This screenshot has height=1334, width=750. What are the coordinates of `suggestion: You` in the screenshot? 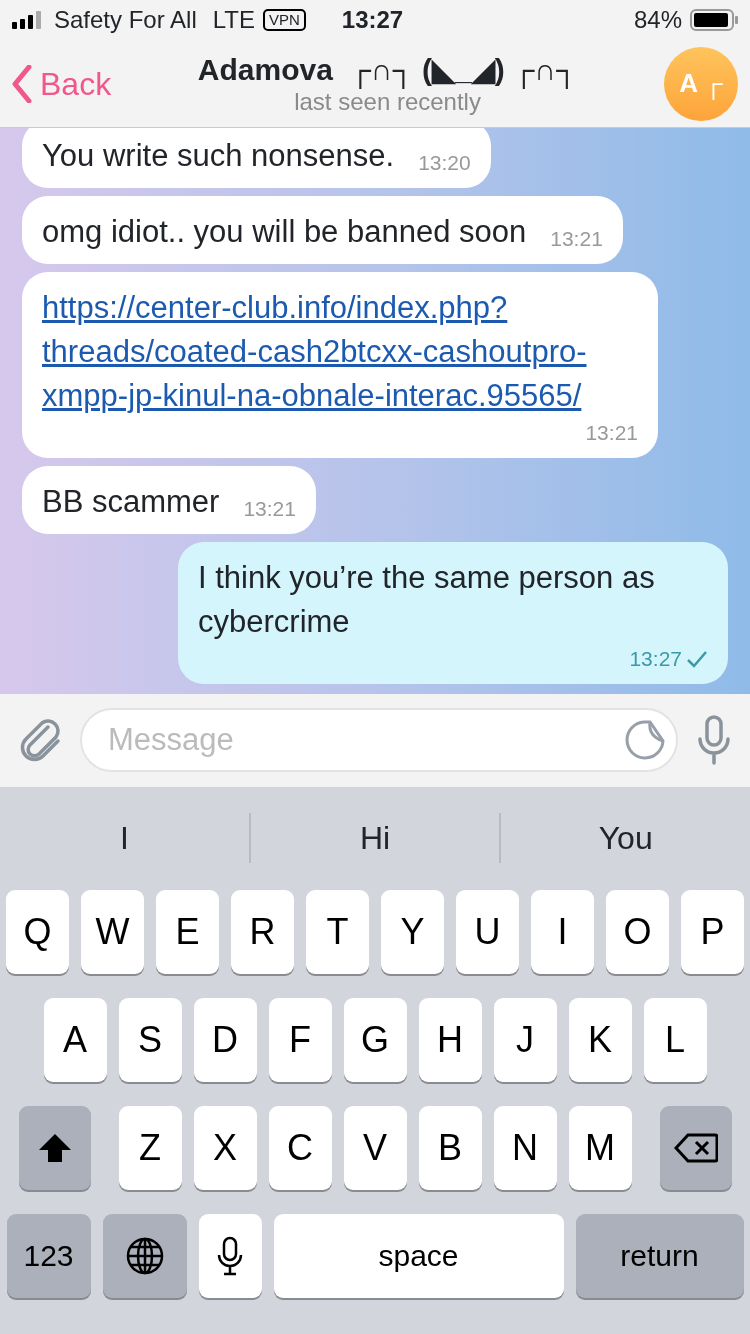 It's located at (625, 838).